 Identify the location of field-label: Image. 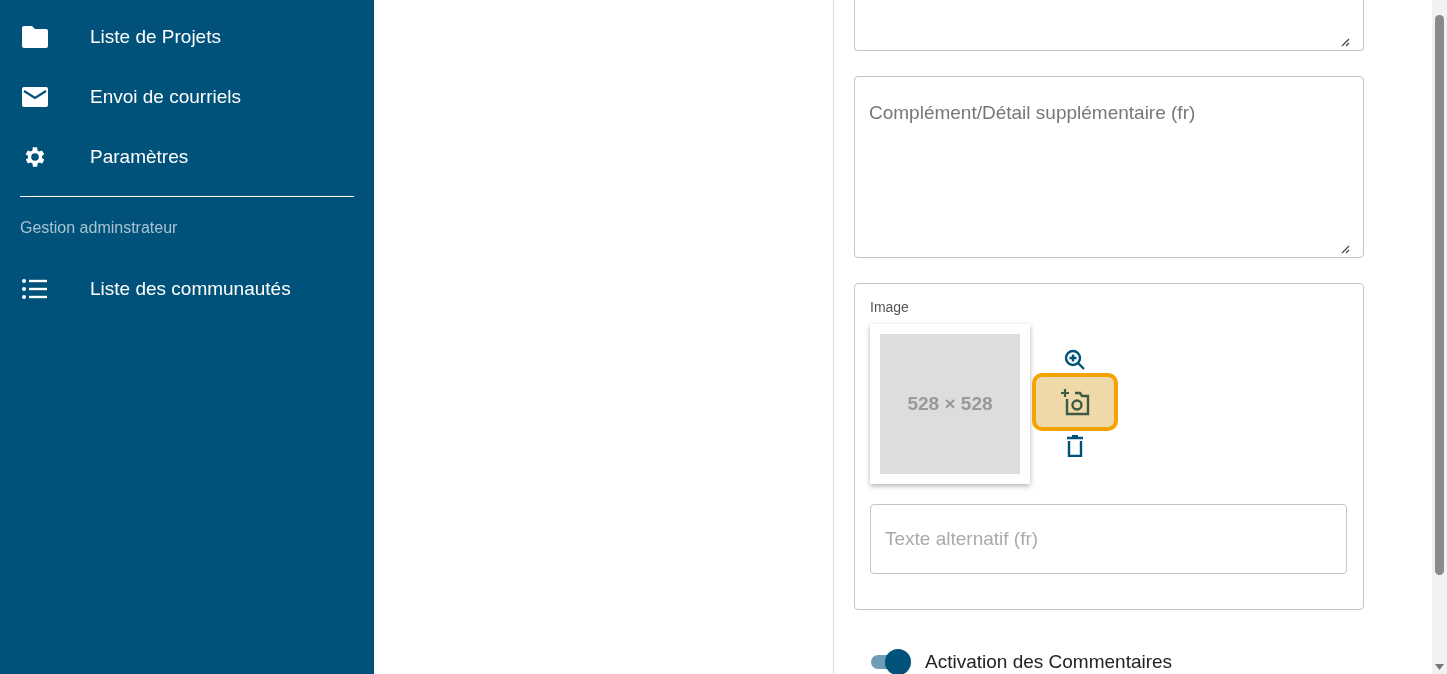
(890, 307).